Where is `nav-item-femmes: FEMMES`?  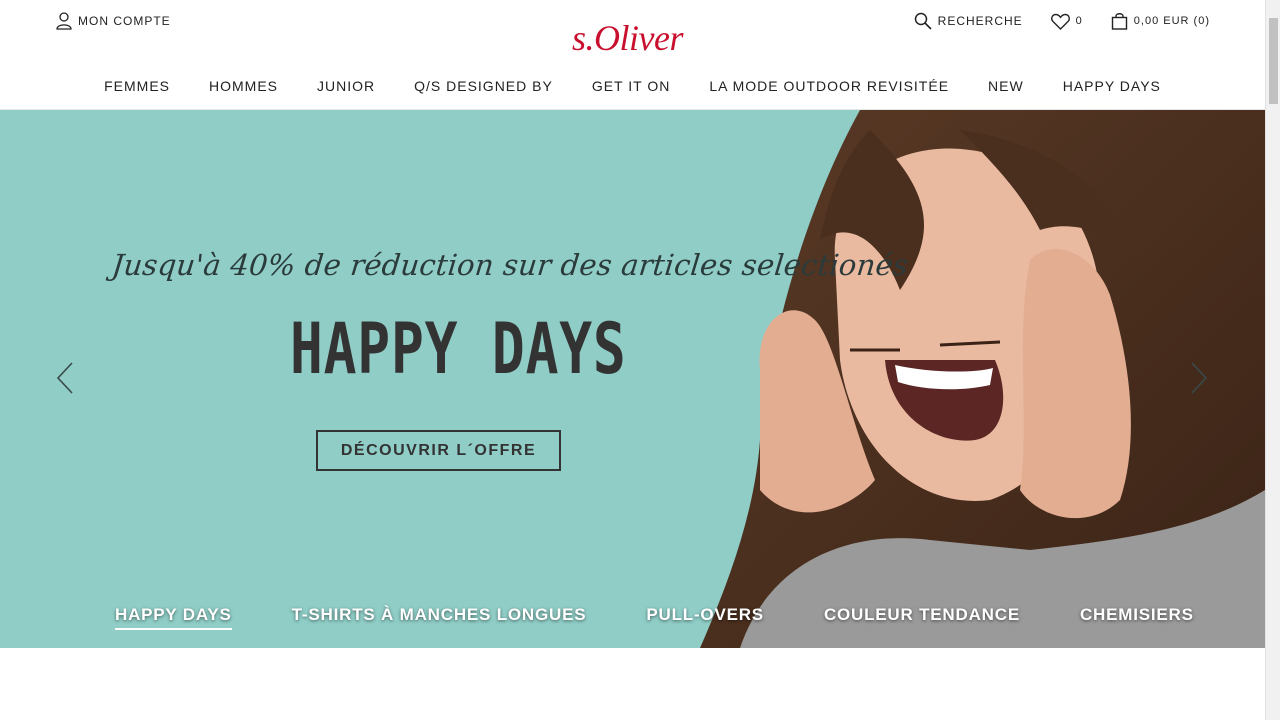 nav-item-femmes: FEMMES is located at coordinates (137, 86).